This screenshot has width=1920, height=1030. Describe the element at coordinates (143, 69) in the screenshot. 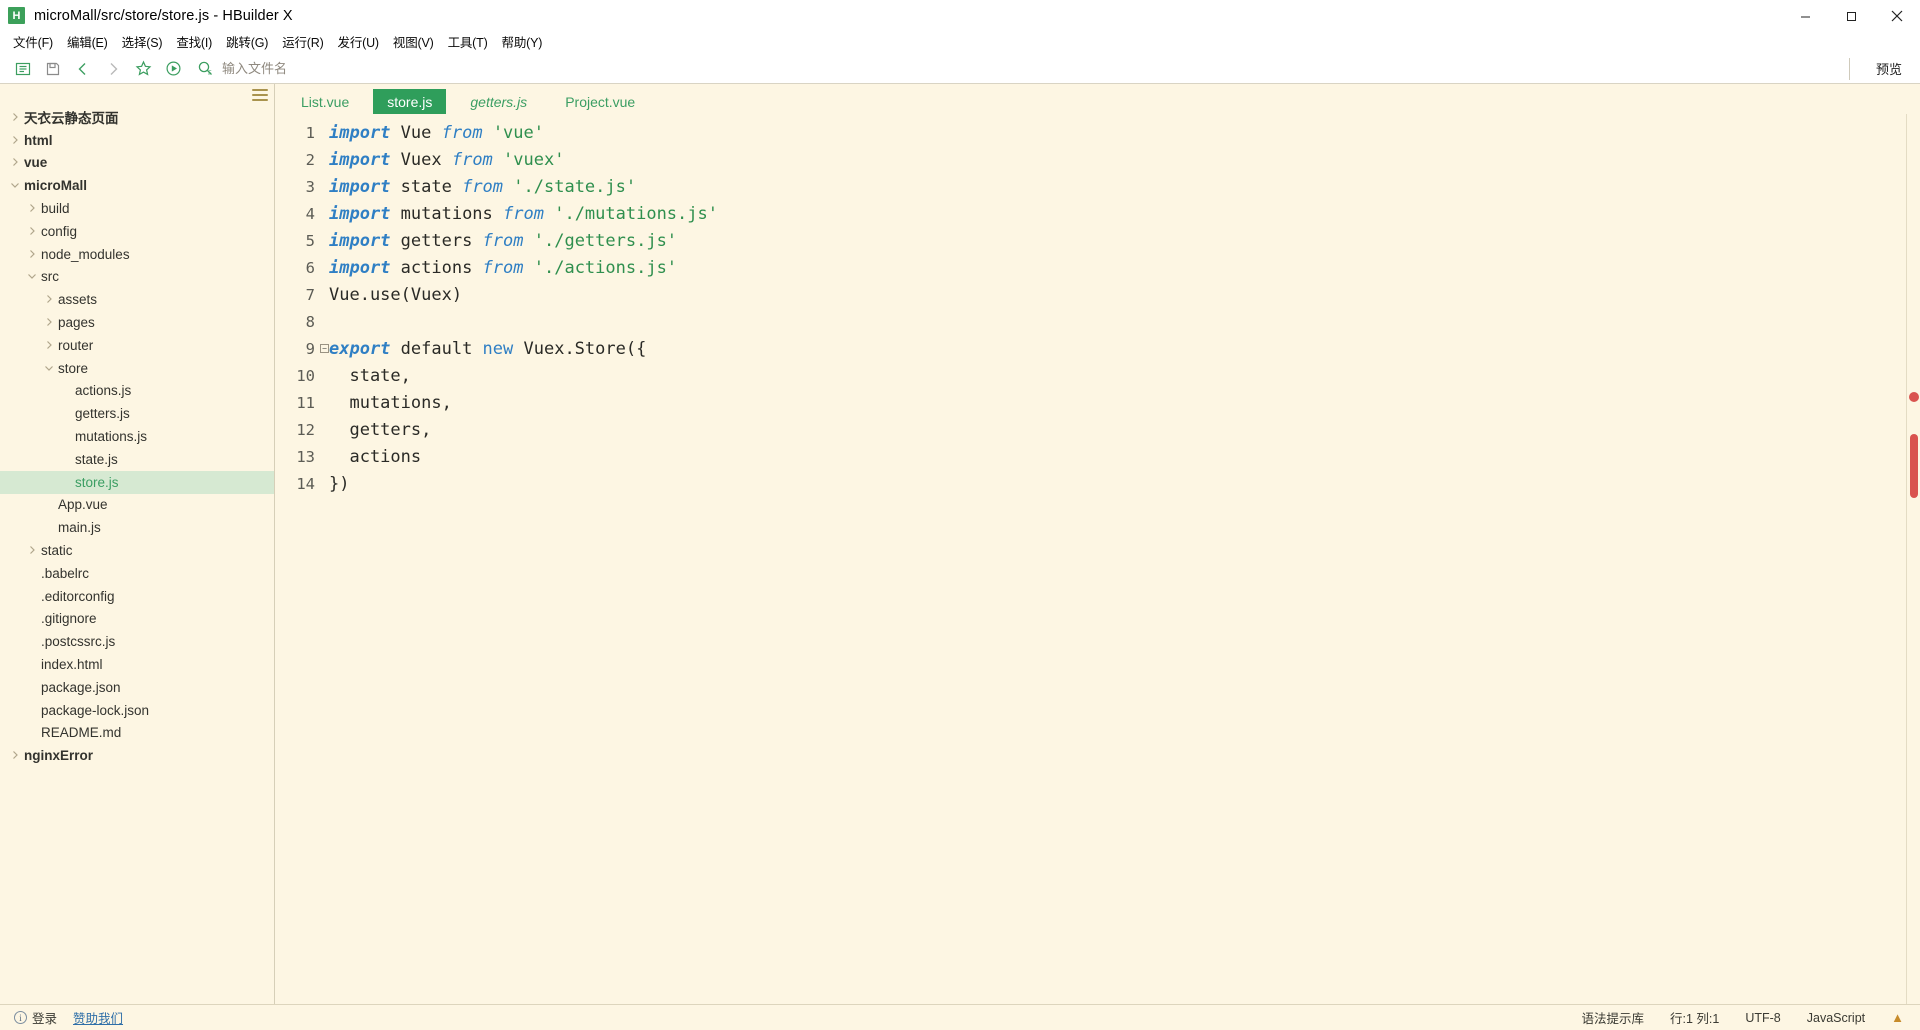

I see `favorite-star-icon` at that location.